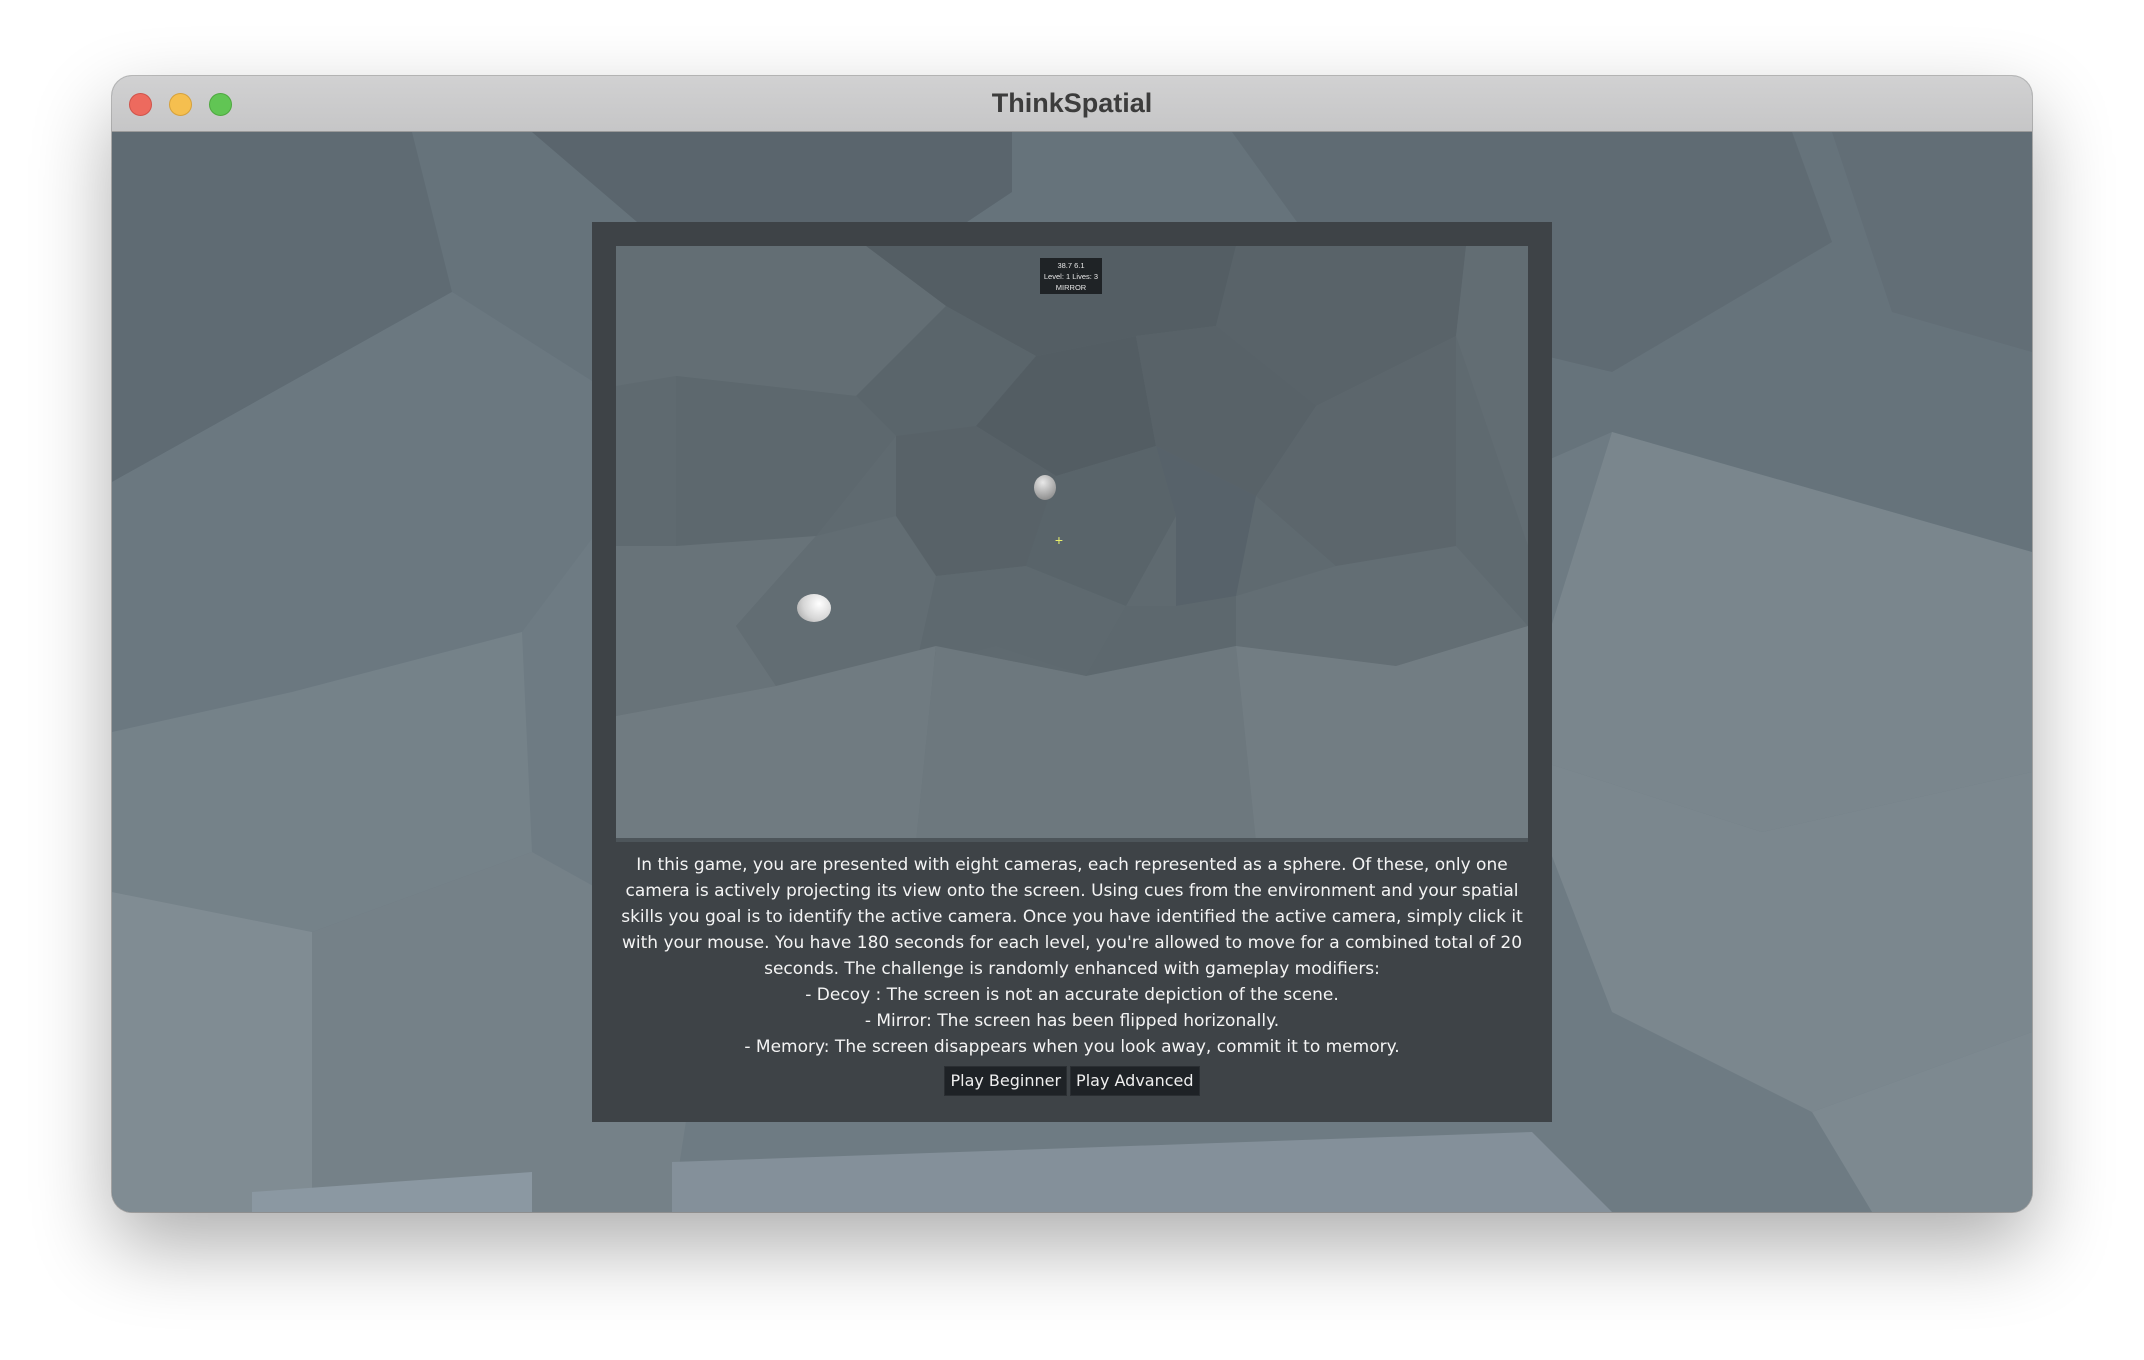 This screenshot has width=2144, height=1360. I want to click on title-bar: ThinkSpatial, so click(1072, 104).